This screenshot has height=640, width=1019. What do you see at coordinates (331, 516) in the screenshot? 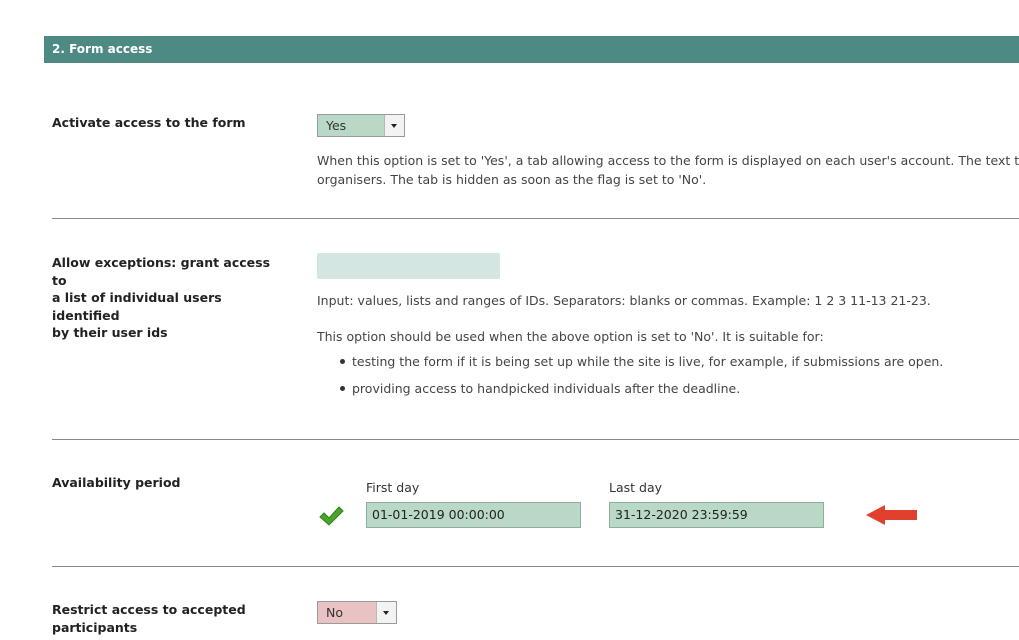
I see `checkmark-icon` at bounding box center [331, 516].